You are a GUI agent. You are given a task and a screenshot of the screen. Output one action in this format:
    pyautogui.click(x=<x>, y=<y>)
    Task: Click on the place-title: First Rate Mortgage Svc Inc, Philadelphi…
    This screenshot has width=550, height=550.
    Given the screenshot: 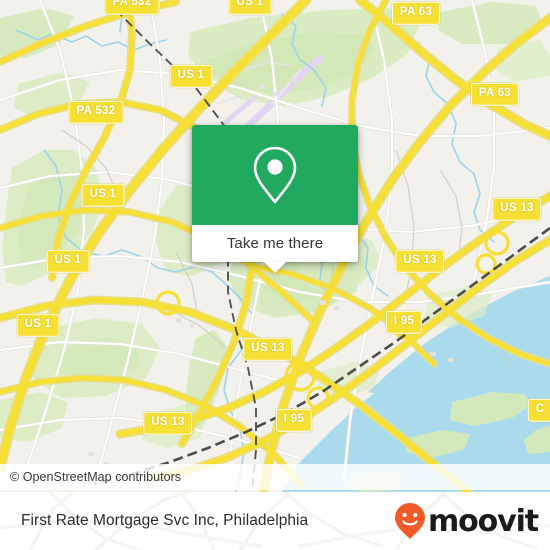 What is the action you would take?
    pyautogui.click(x=165, y=520)
    